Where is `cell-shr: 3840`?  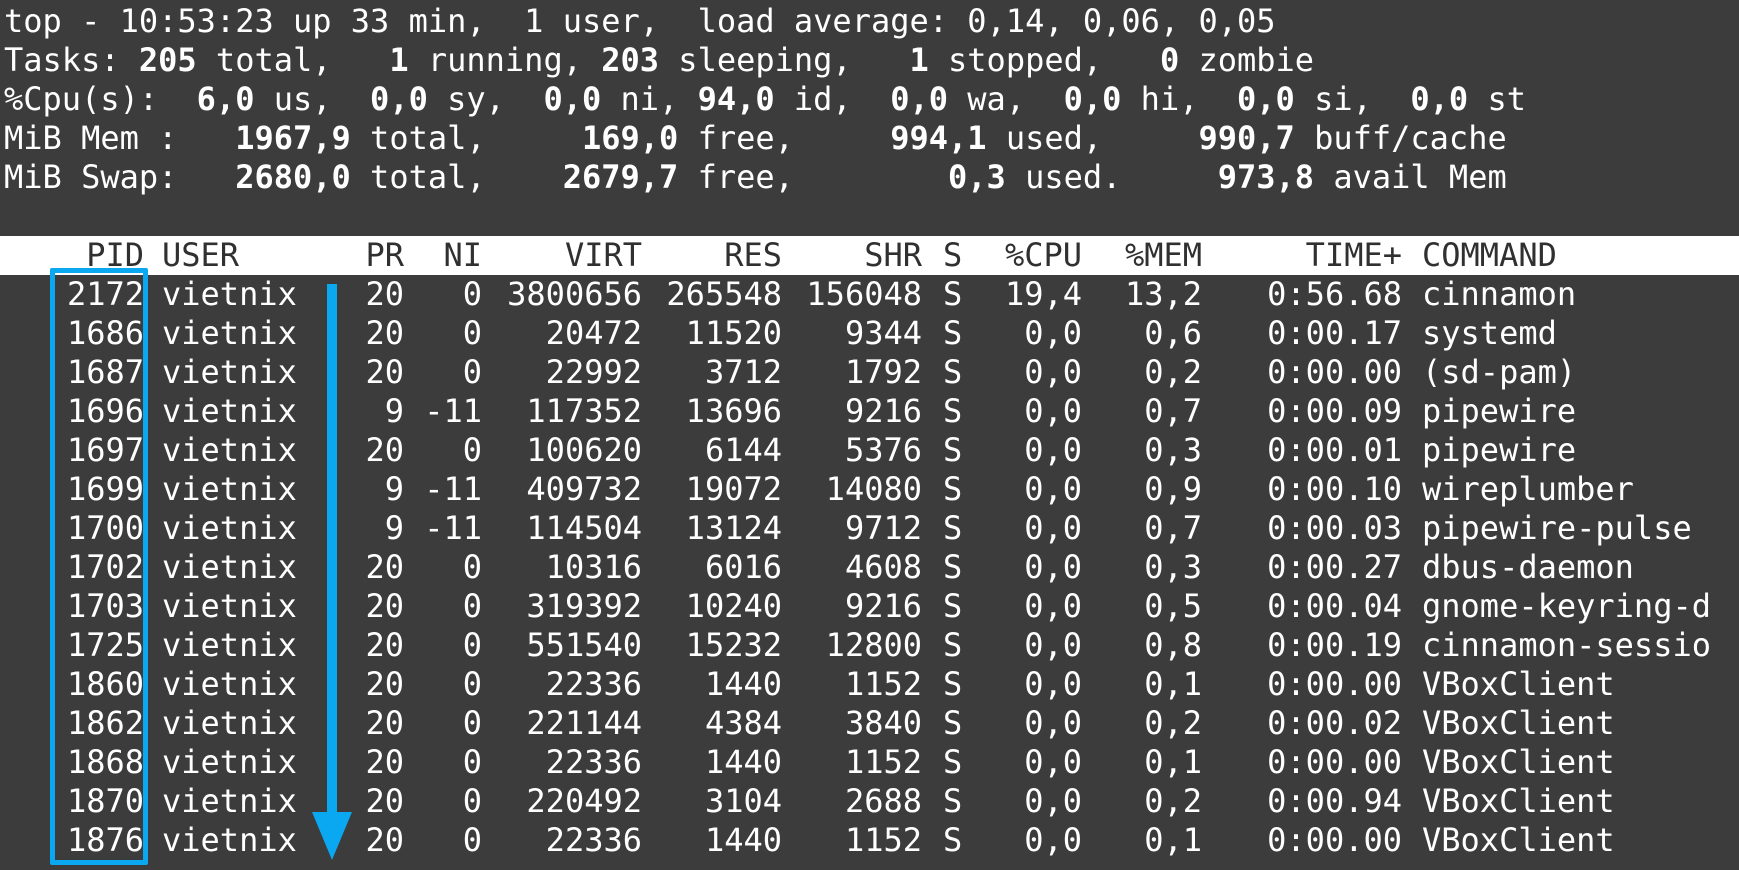 cell-shr: 3840 is located at coordinates (883, 723).